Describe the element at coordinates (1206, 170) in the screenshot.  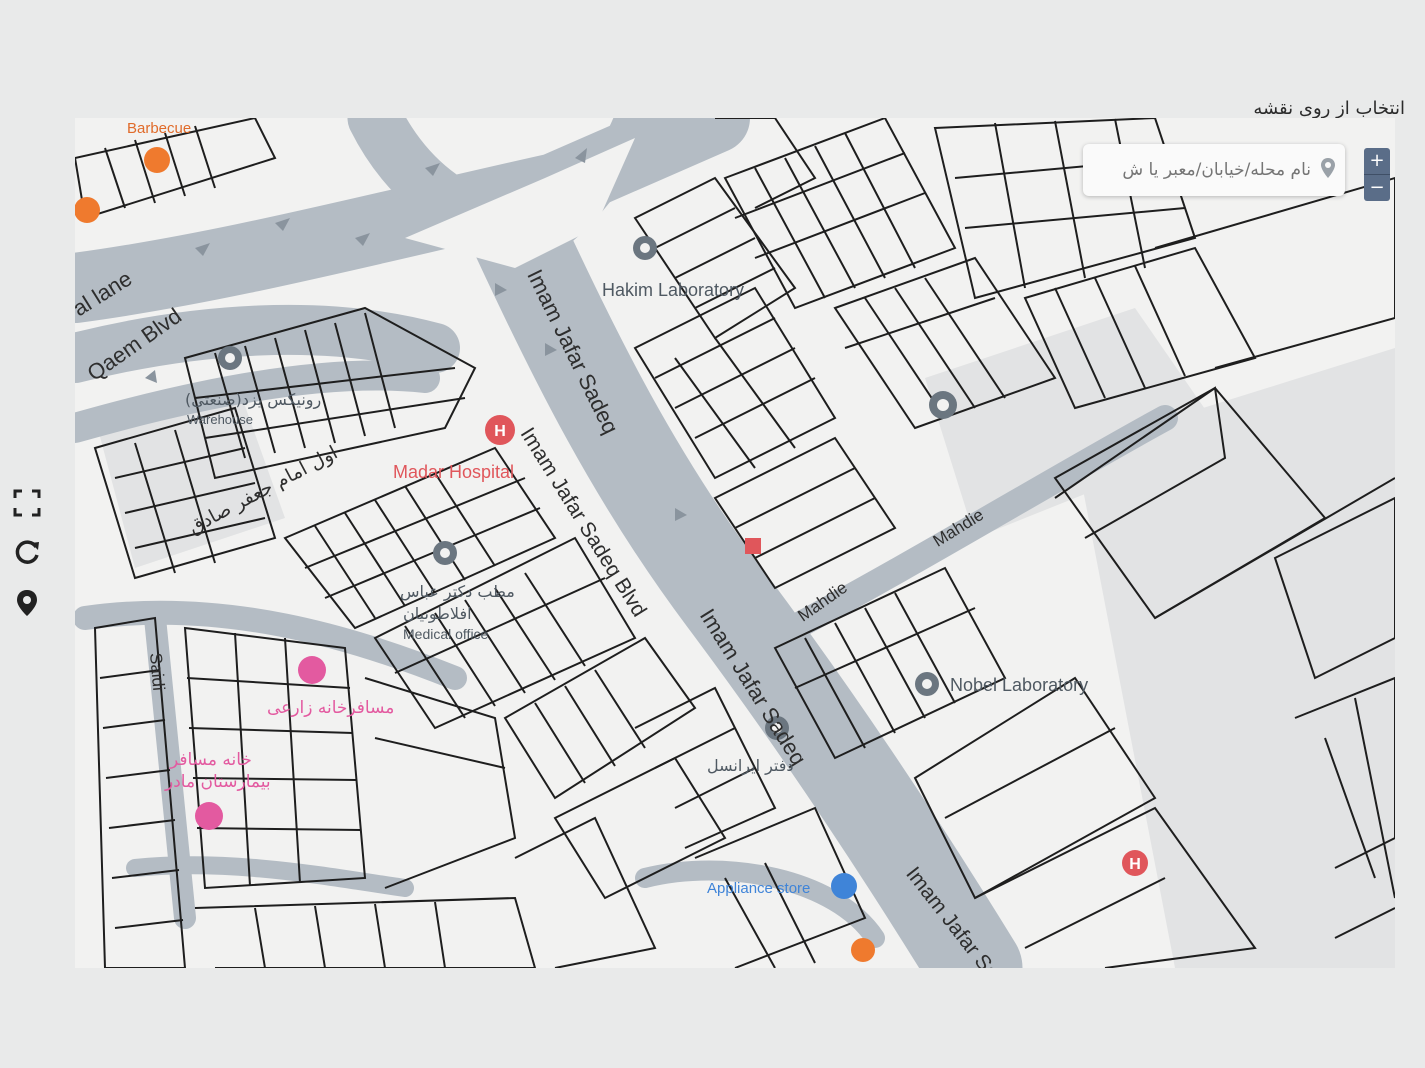
I see `search-input` at that location.